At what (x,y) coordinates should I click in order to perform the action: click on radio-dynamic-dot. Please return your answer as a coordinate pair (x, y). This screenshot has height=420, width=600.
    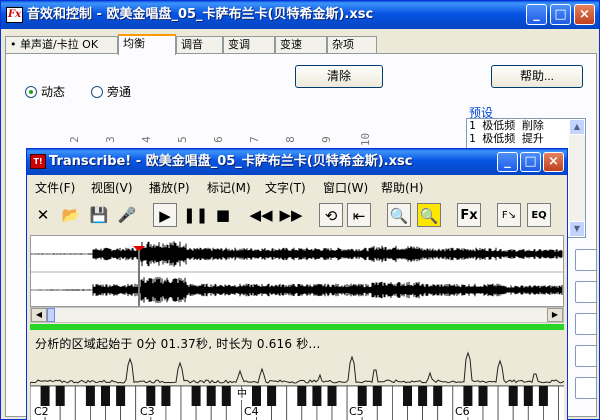
    Looking at the image, I should click on (31, 92).